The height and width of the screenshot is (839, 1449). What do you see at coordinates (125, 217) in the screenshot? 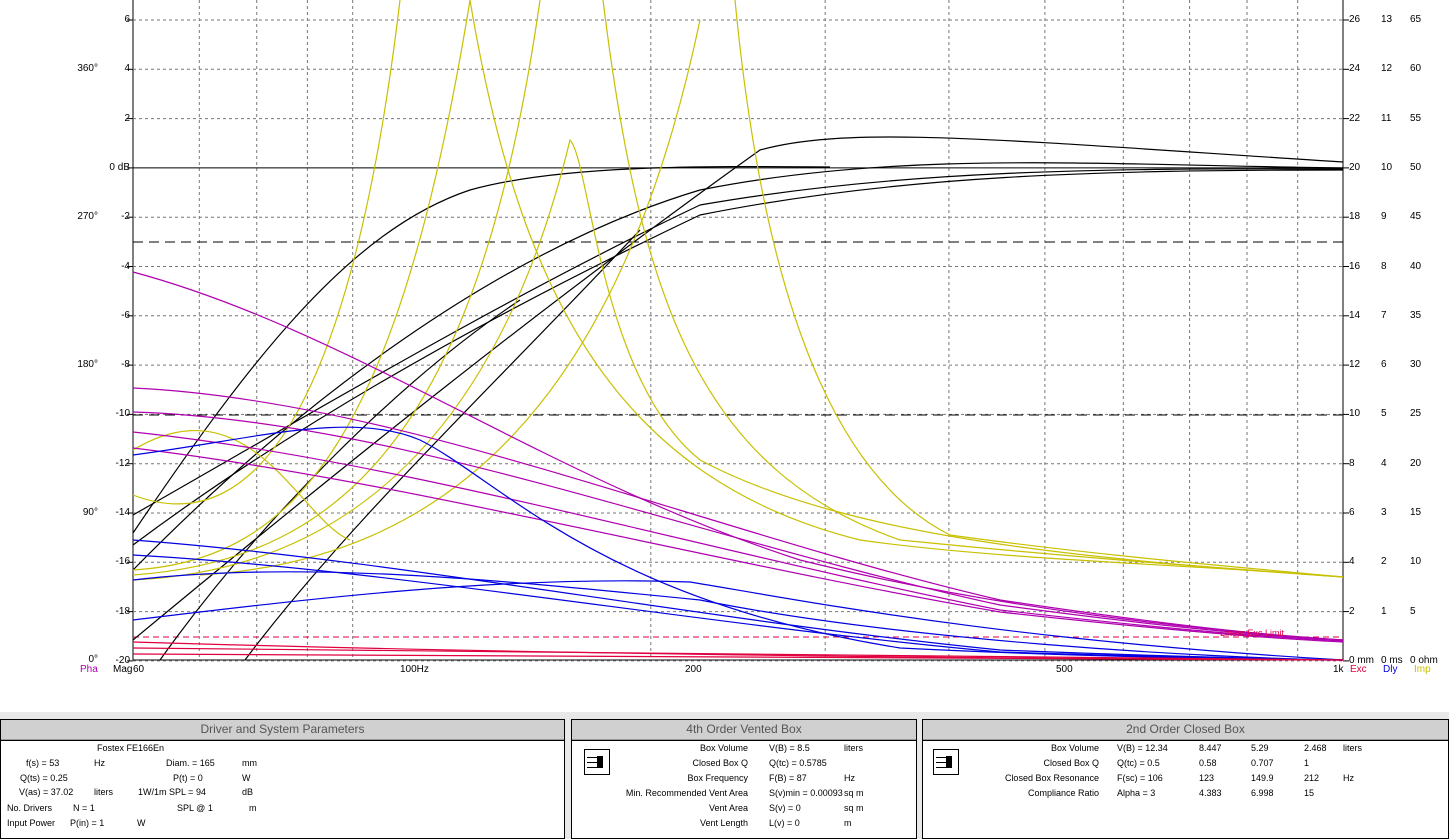
I see `mag-tick-label: -2` at bounding box center [125, 217].